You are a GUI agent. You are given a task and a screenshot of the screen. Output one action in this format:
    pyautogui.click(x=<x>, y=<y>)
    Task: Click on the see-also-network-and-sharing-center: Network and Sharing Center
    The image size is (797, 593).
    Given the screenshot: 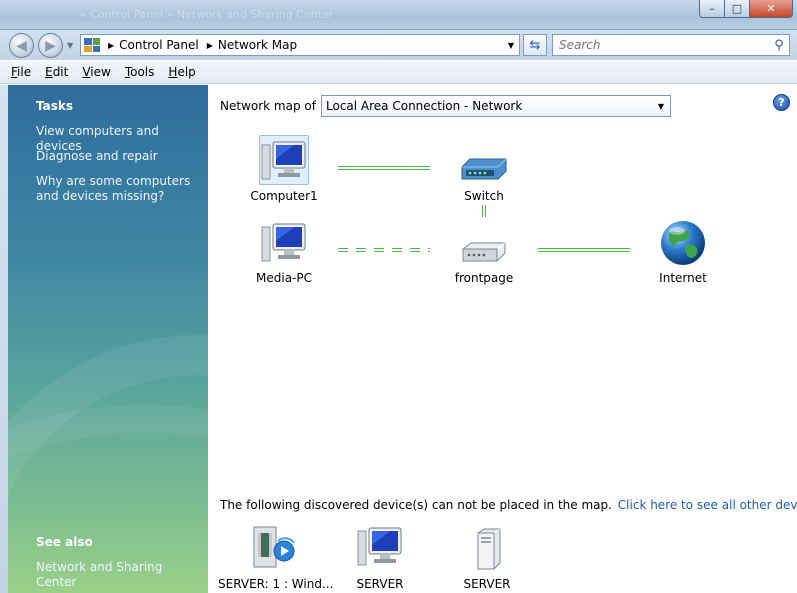 What is the action you would take?
    pyautogui.click(x=121, y=575)
    